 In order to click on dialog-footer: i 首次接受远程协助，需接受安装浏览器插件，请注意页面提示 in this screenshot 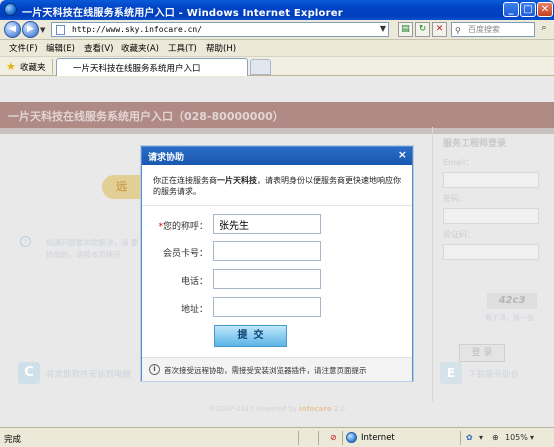, I will do `click(277, 369)`.